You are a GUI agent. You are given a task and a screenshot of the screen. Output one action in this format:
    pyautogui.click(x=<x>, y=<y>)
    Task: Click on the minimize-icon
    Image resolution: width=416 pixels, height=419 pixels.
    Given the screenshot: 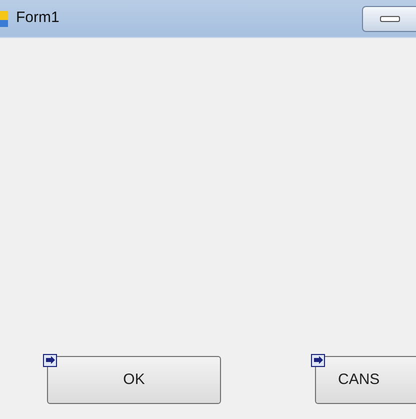 What is the action you would take?
    pyautogui.click(x=390, y=19)
    